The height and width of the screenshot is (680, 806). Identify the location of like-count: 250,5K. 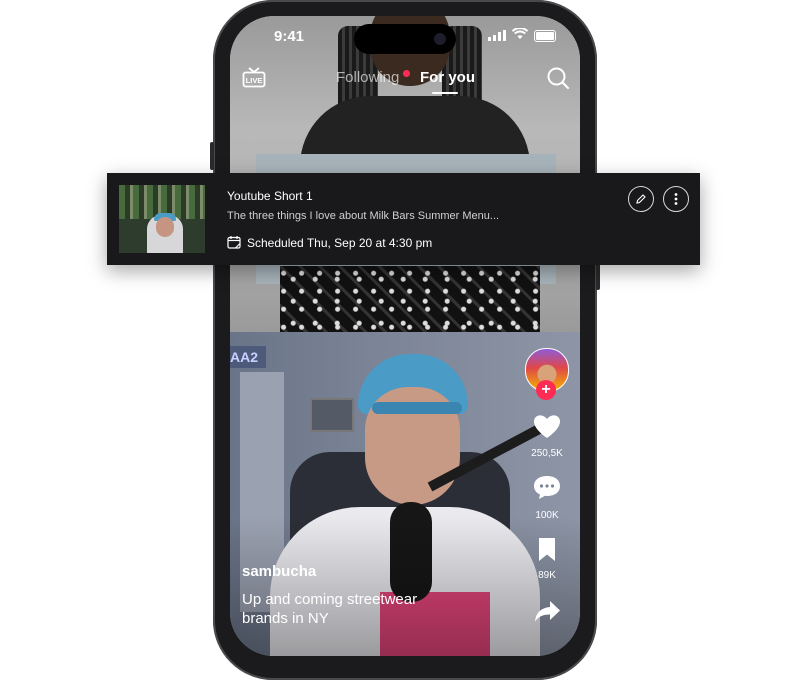
(547, 453).